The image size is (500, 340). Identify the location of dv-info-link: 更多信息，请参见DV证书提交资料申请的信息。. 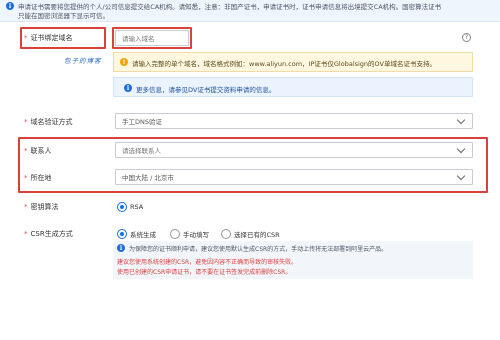
(205, 89).